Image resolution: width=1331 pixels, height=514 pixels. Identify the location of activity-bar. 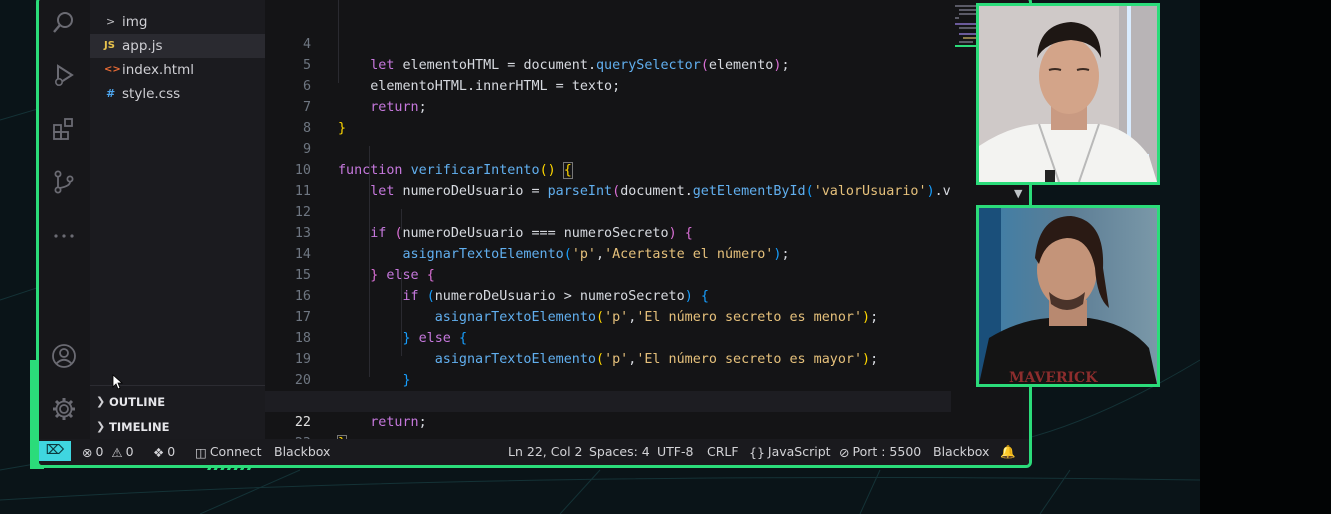
(64, 219).